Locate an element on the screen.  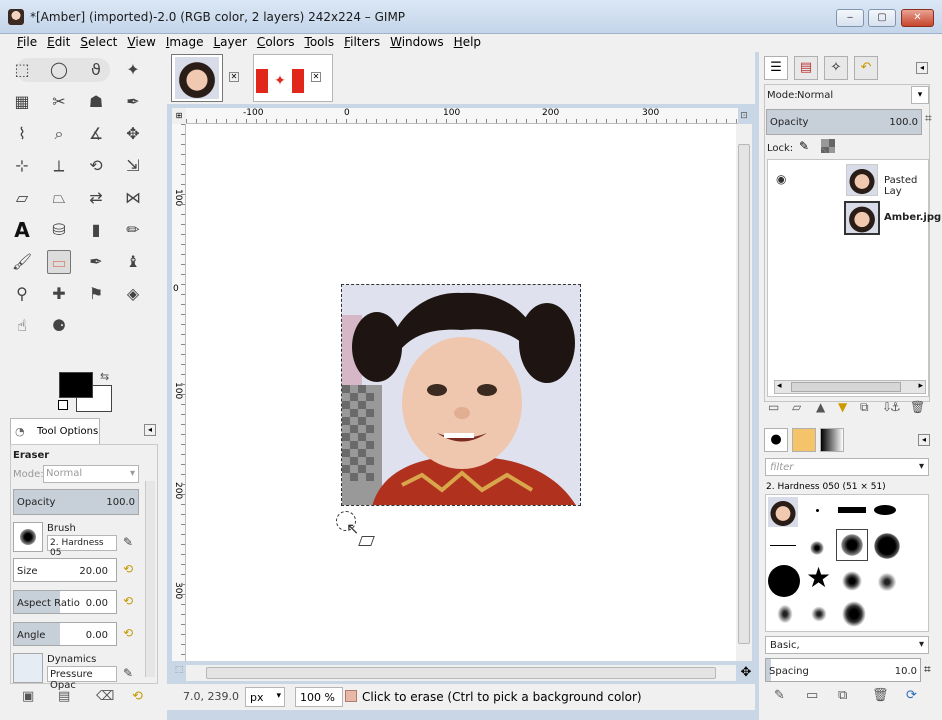
menu-select: Select is located at coordinates (98, 43).